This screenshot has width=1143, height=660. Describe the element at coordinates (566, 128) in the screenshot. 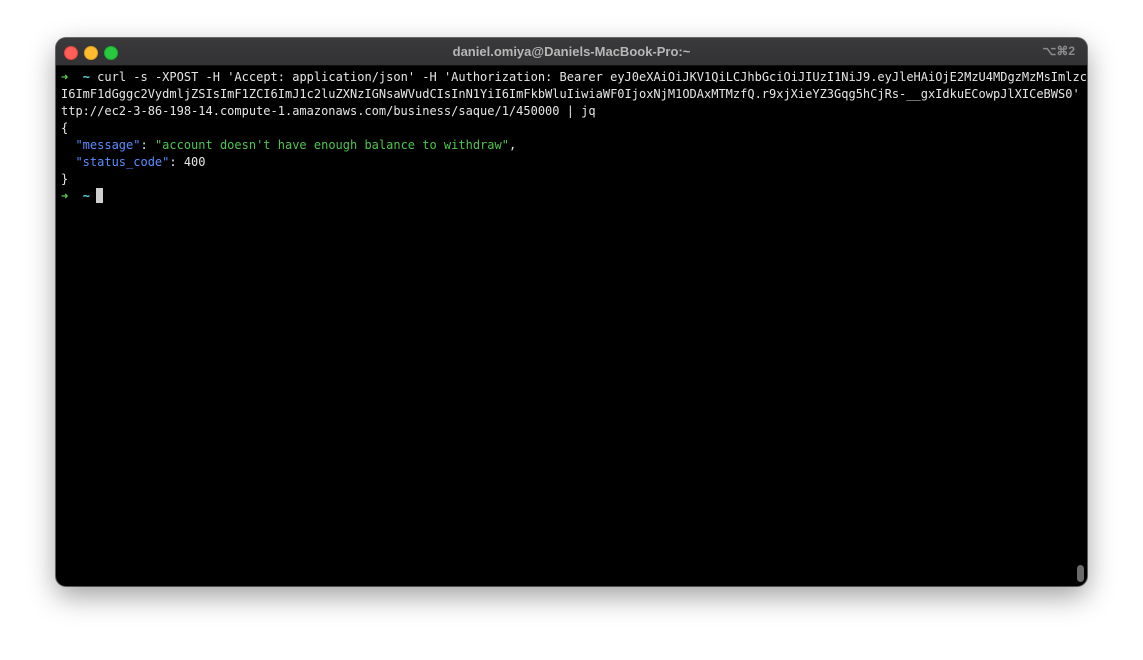

I see `json-open-brace: {` at that location.